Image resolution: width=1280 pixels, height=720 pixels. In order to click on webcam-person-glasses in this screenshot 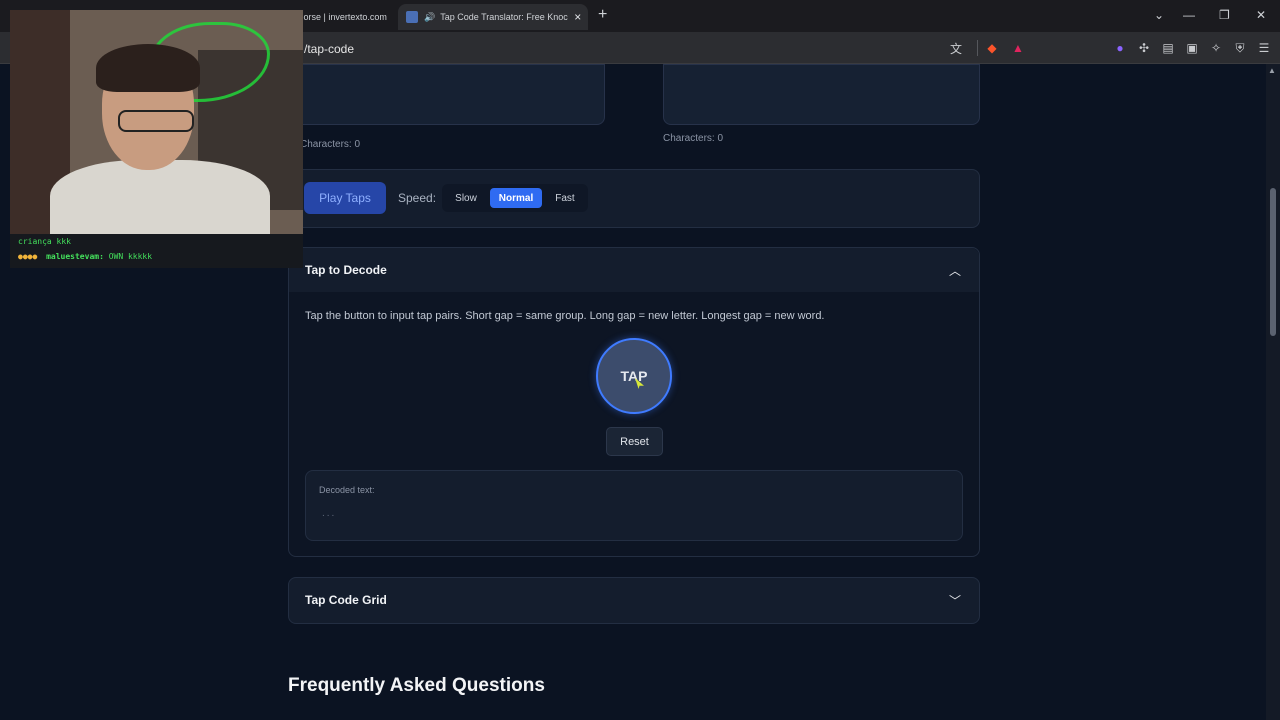, I will do `click(156, 121)`.